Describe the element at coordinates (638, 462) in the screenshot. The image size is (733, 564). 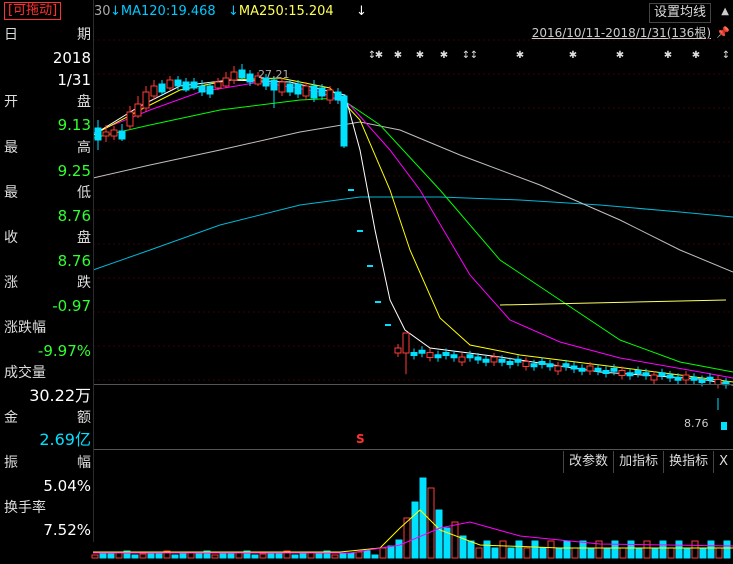
I see `add-indicator-button: 加指标` at that location.